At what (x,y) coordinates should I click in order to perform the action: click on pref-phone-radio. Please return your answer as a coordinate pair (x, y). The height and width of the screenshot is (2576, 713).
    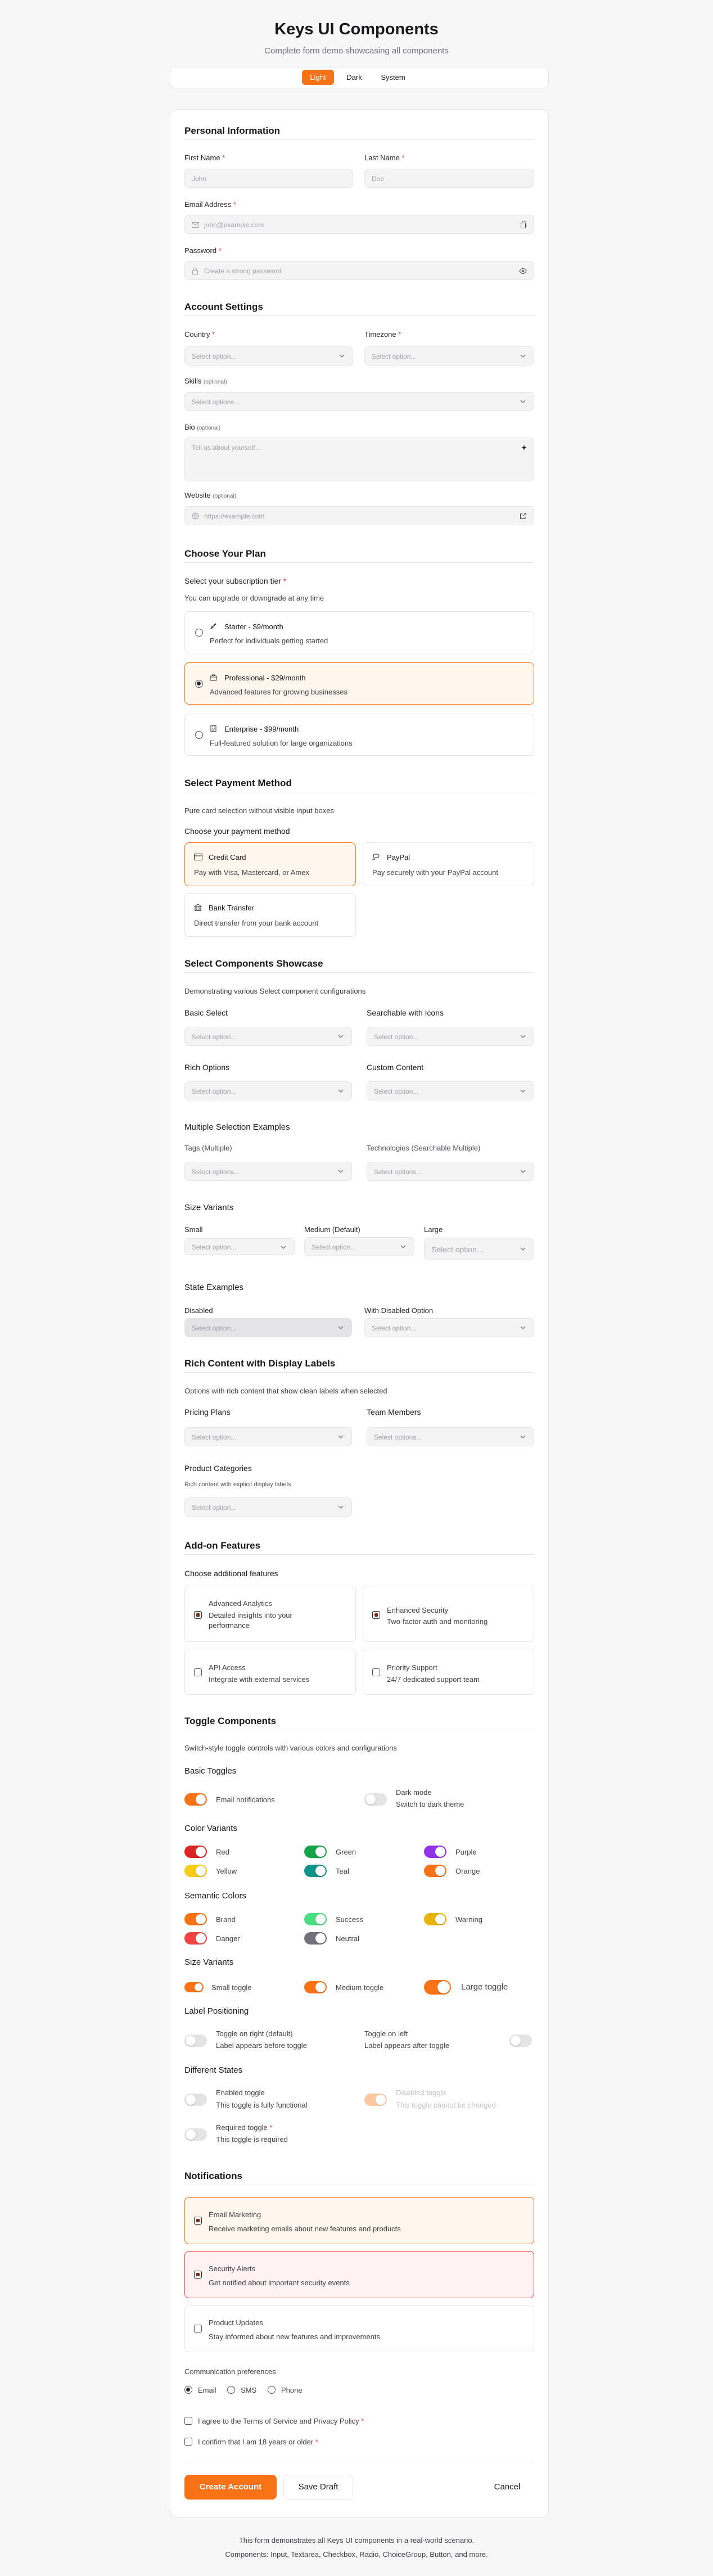
    Looking at the image, I should click on (272, 2390).